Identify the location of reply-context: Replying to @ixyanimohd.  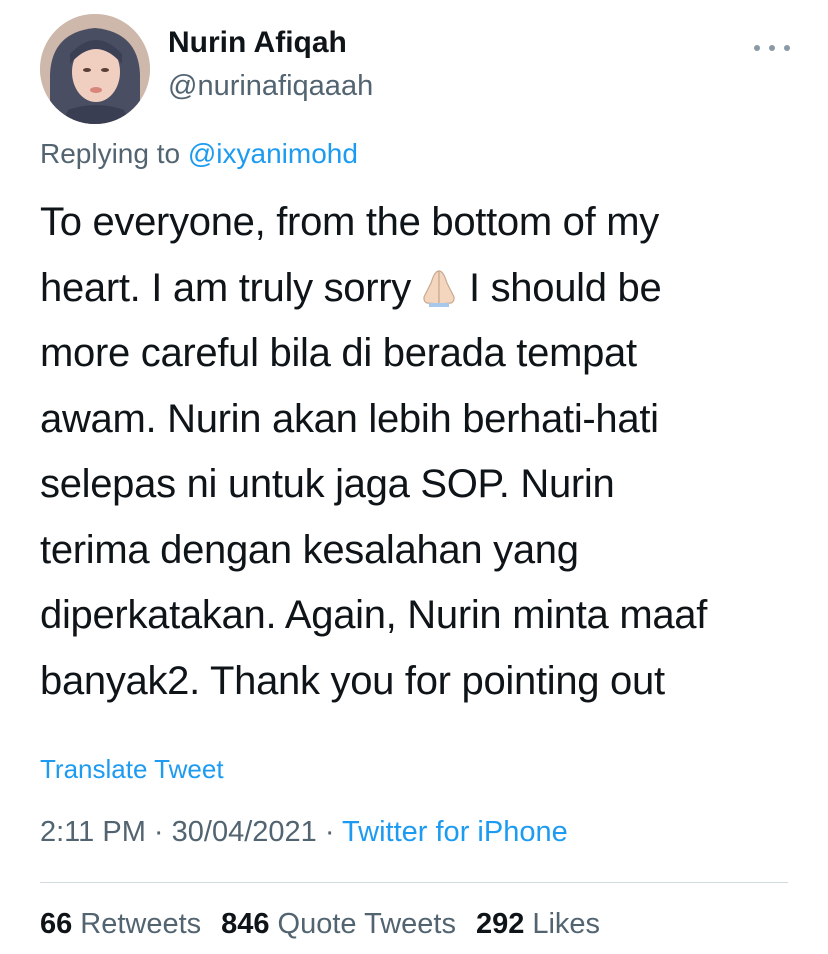
(199, 154).